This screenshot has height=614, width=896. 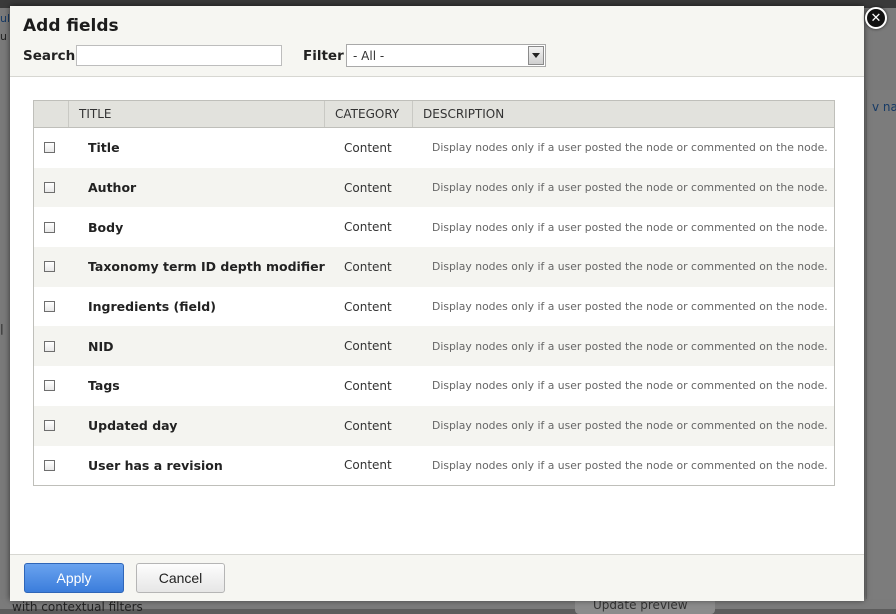 I want to click on field-title: NID, so click(x=101, y=346).